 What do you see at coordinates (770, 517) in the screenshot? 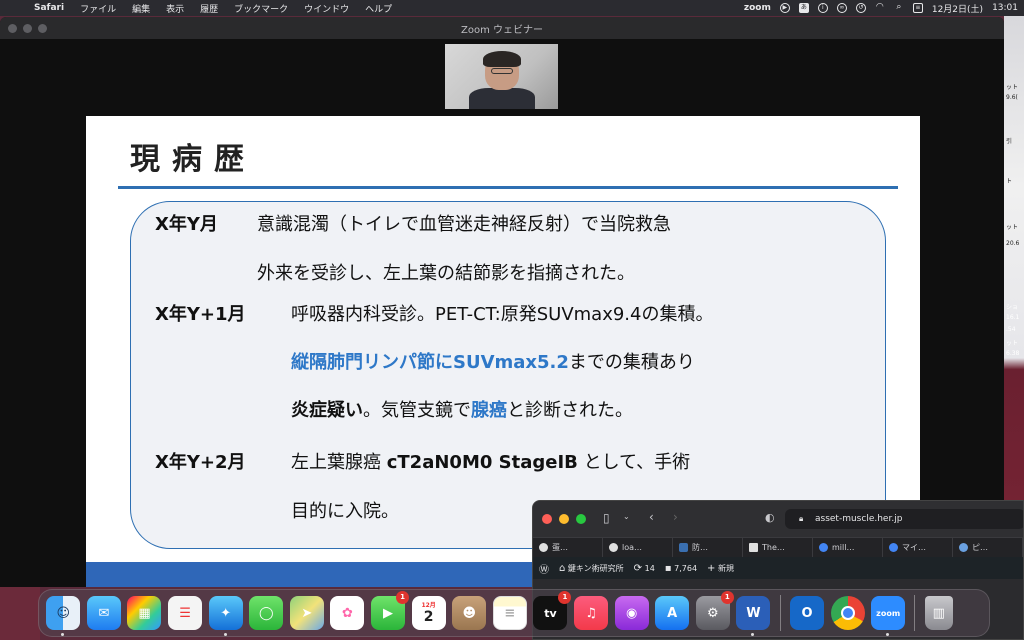
I see `privacy-shield-icon: ◐` at bounding box center [770, 517].